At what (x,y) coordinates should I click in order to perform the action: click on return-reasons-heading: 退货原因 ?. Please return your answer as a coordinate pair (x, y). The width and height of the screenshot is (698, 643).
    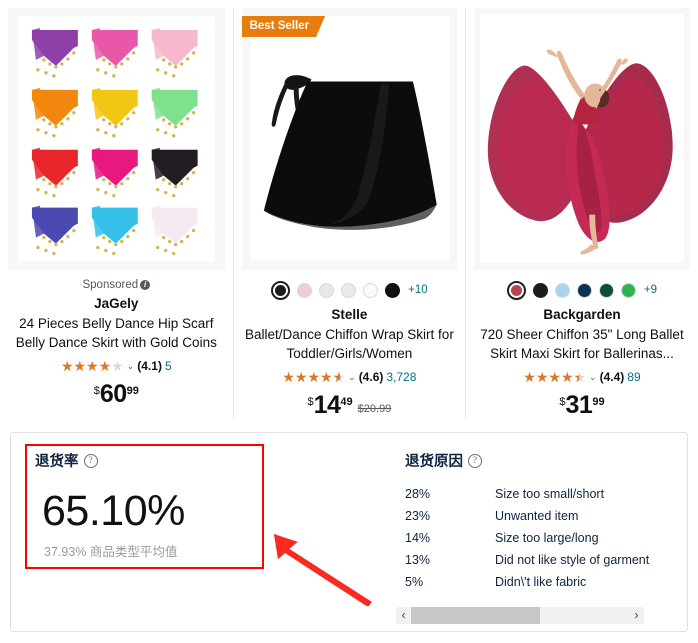
    Looking at the image, I should click on (443, 460).